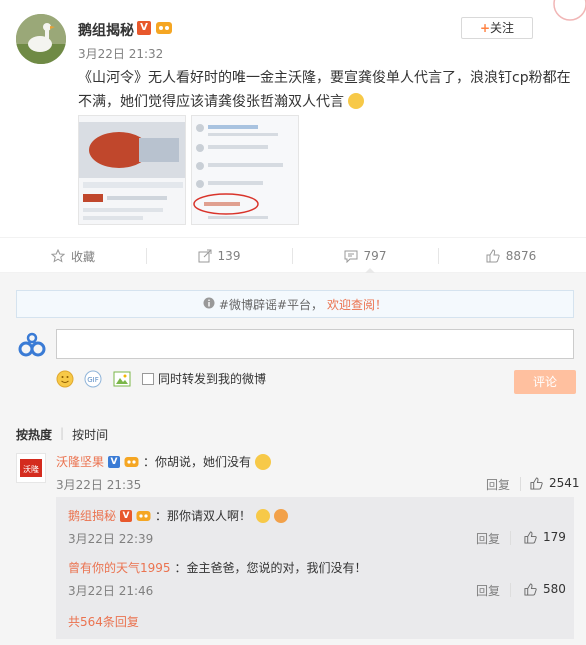  I want to click on reply-author: 鹅组揭秘, so click(92, 515).